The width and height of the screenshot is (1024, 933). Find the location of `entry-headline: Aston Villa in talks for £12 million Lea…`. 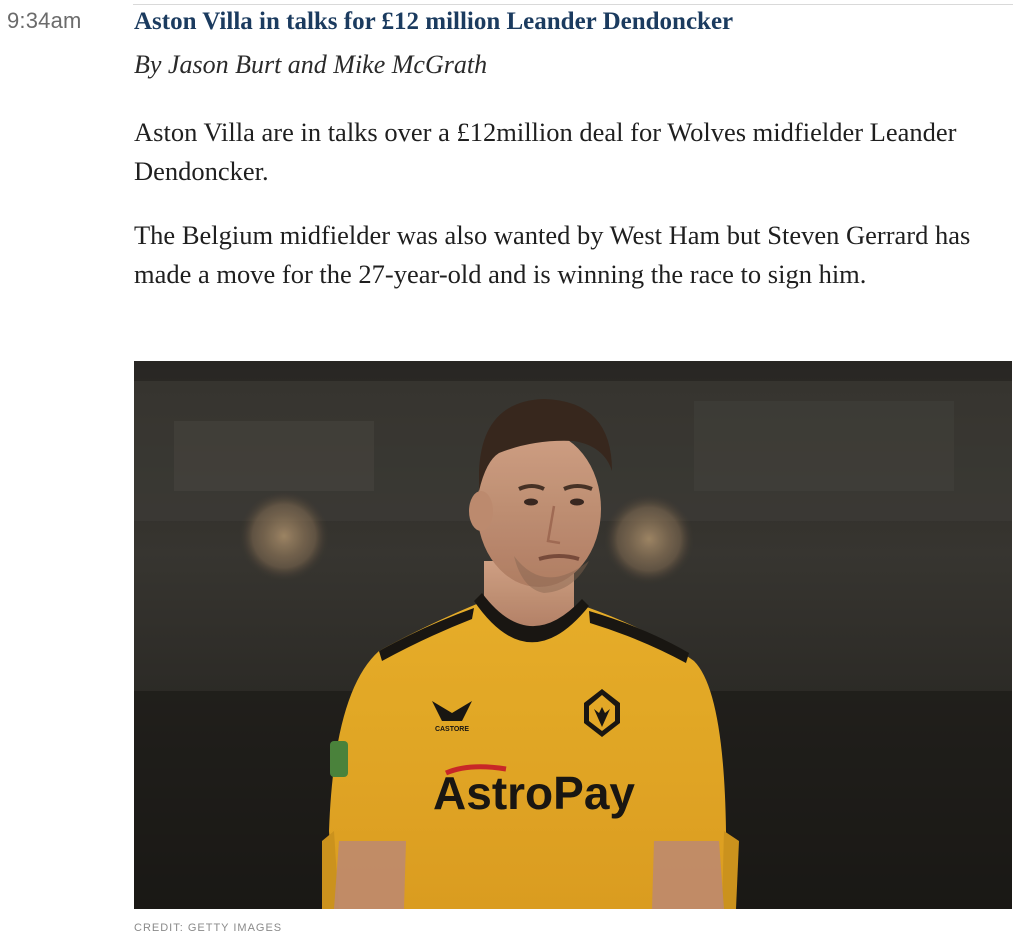

entry-headline: Aston Villa in talks for £12 million Lea… is located at coordinates (433, 22).